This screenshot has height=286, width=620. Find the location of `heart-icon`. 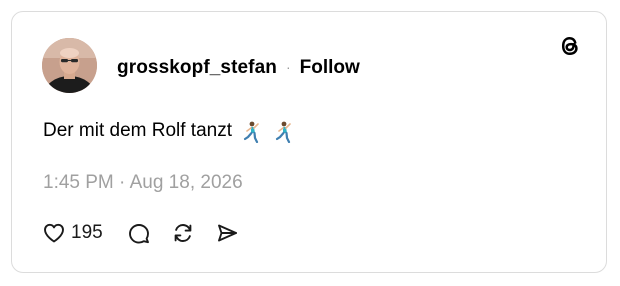

heart-icon is located at coordinates (54, 233).